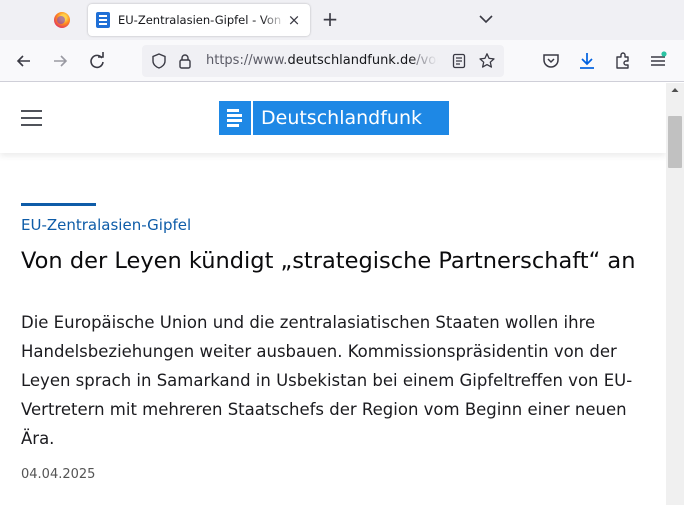 Image resolution: width=684 pixels, height=505 pixels. What do you see at coordinates (106, 225) in the screenshot?
I see `article-kicker: EU-Zentralasien-Gipfel` at bounding box center [106, 225].